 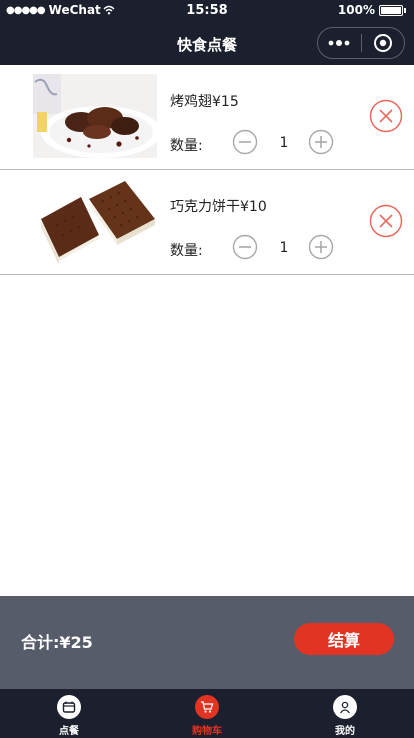 What do you see at coordinates (69, 707) in the screenshot?
I see `menu-icon` at bounding box center [69, 707].